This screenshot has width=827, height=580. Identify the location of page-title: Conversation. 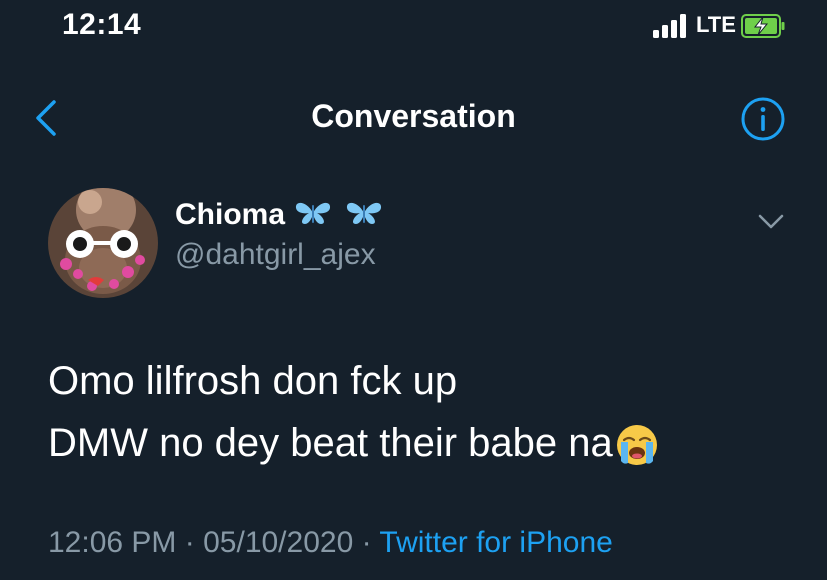
(413, 116).